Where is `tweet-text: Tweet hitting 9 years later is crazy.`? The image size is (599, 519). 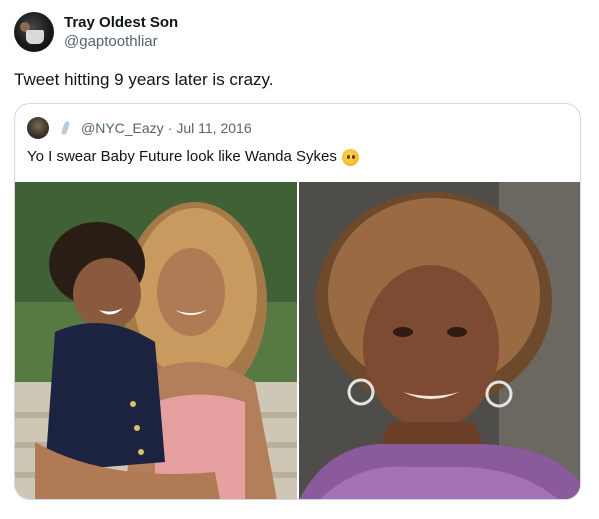
tweet-text: Tweet hitting 9 years later is crazy. is located at coordinates (144, 79).